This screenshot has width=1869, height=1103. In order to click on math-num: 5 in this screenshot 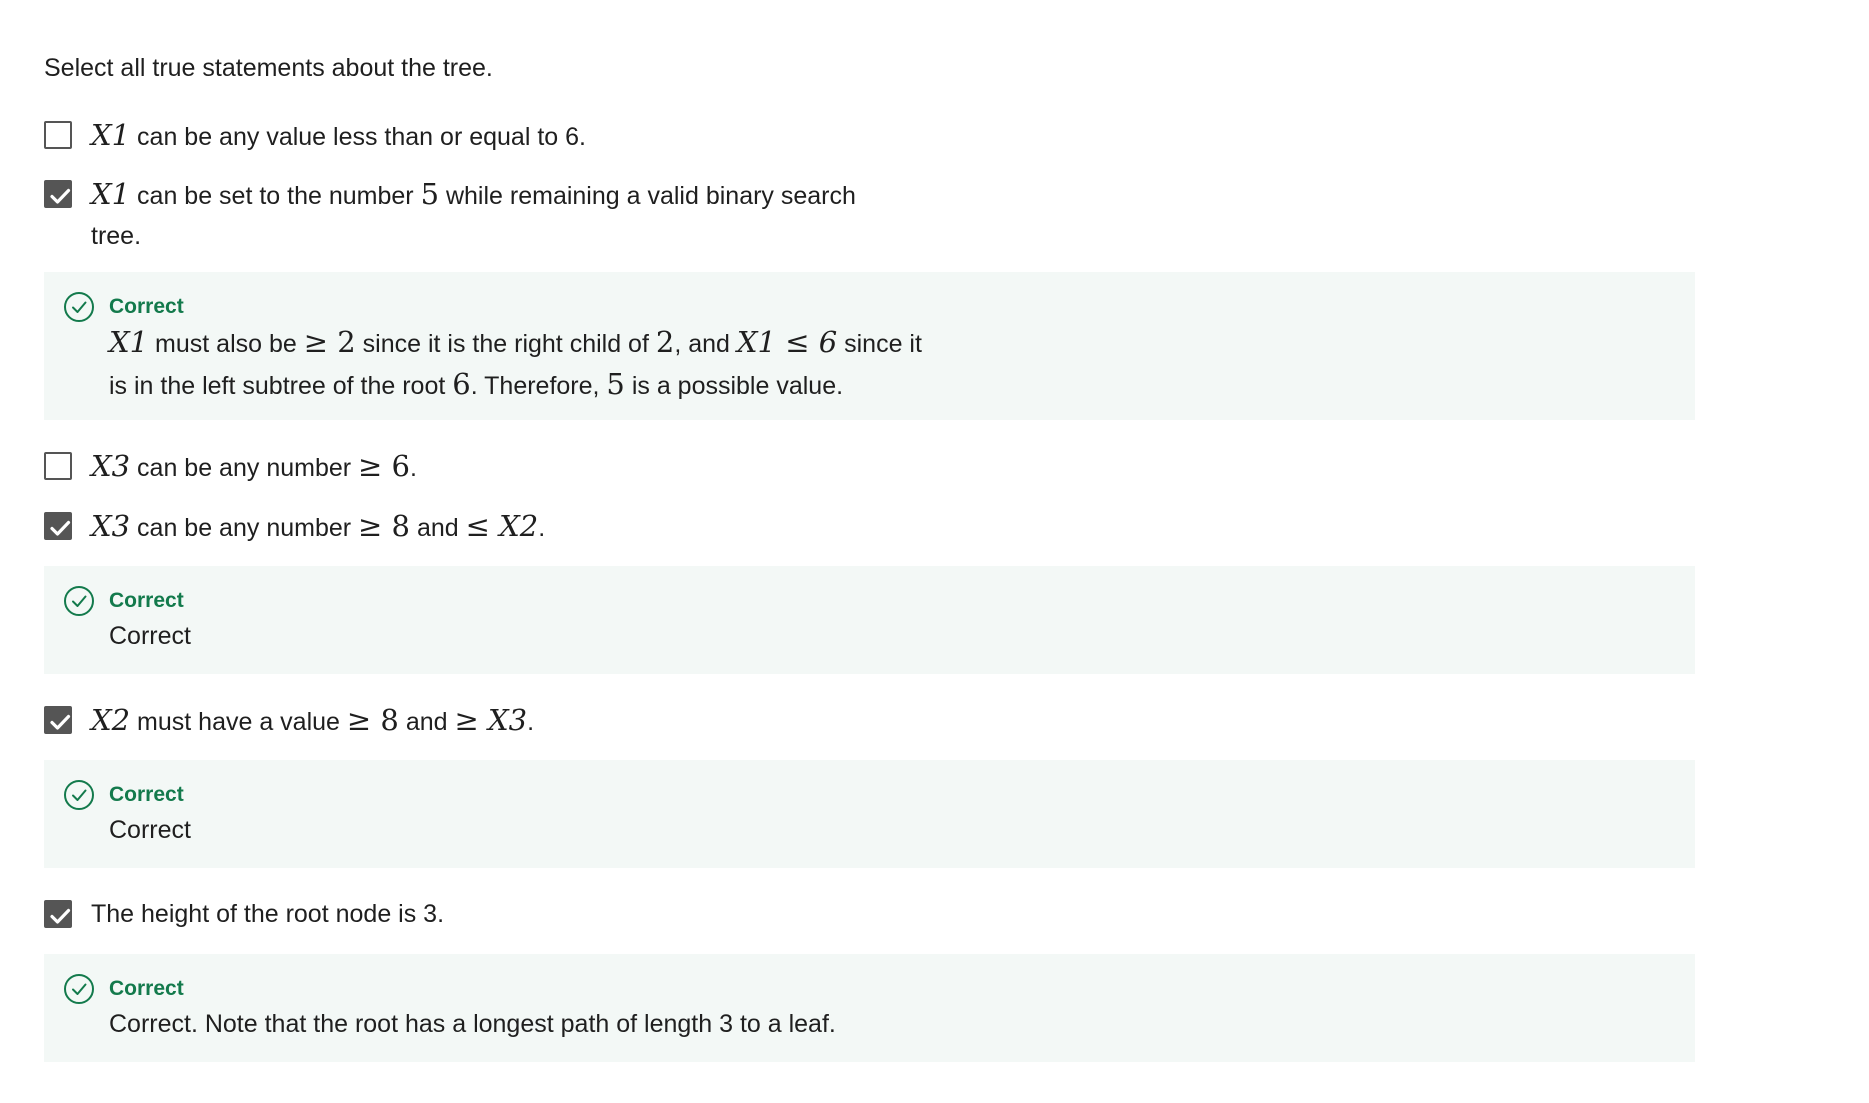, I will do `click(430, 194)`.